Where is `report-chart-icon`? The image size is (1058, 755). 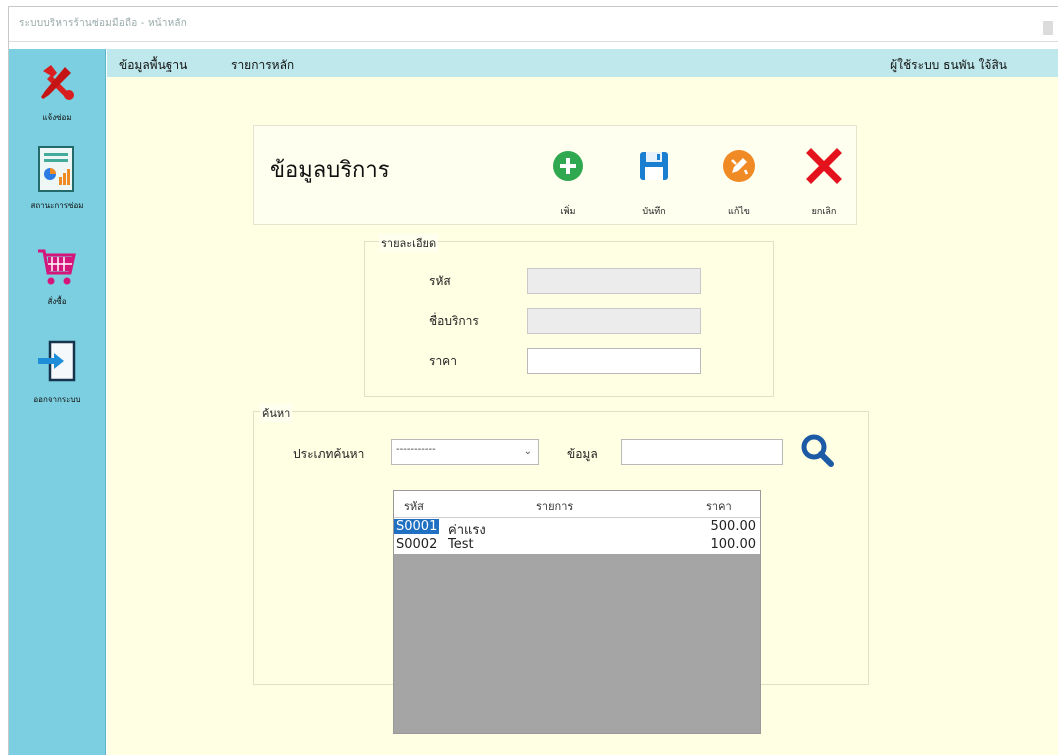 report-chart-icon is located at coordinates (56, 169).